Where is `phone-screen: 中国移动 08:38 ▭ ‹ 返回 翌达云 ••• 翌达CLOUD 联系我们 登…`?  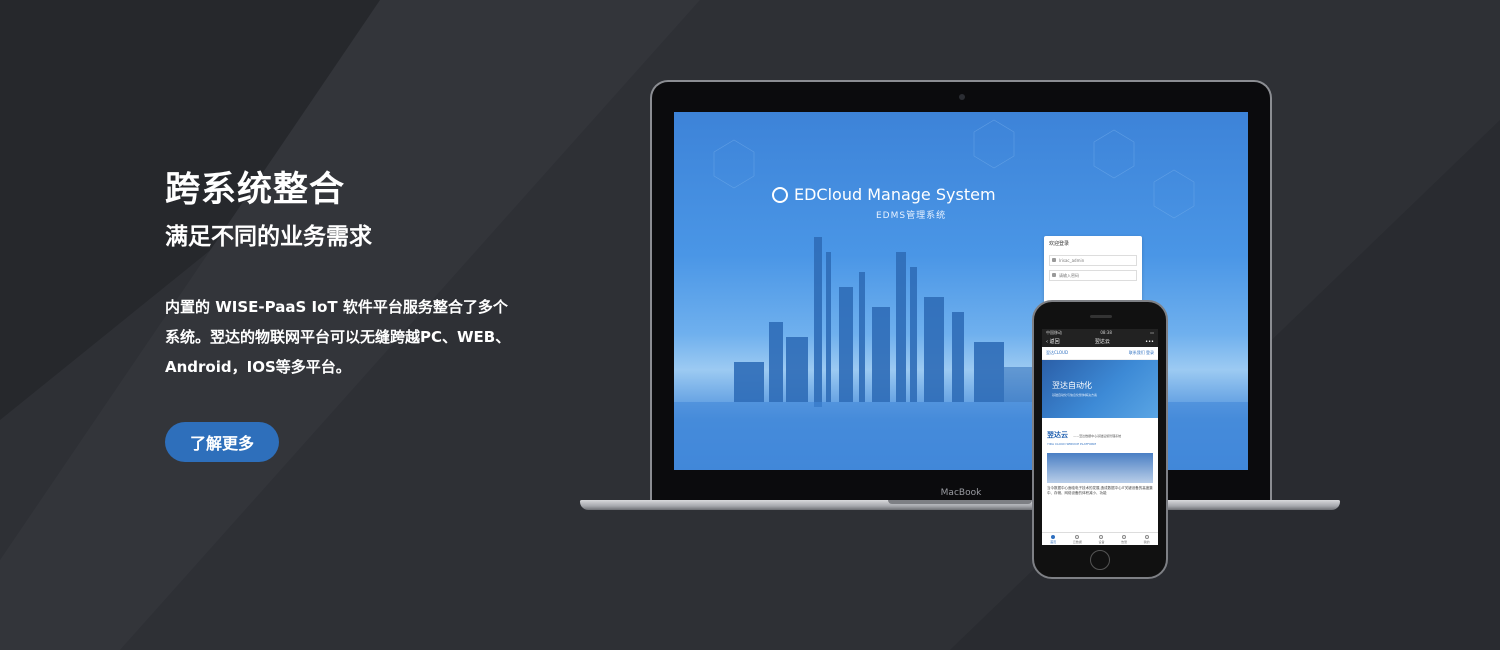
phone-screen: 中国移动 08:38 ▭ ‹ 返回 翌达云 ••• 翌达CLOUD 联系我们 登… is located at coordinates (1100, 437).